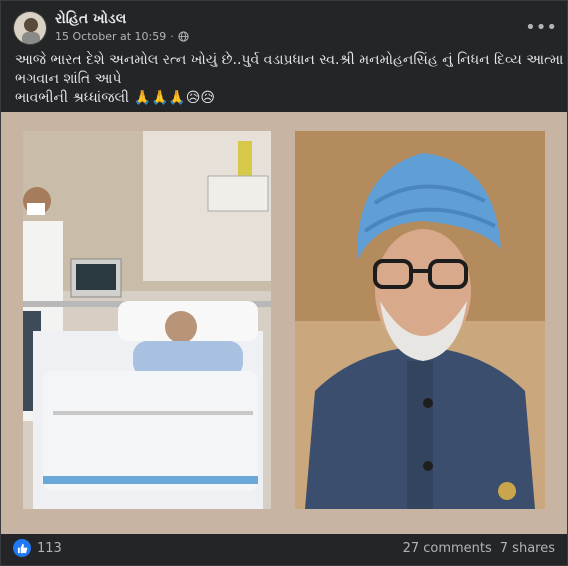 The image size is (568, 566). I want to click on shares-count: 7 shares, so click(527, 548).